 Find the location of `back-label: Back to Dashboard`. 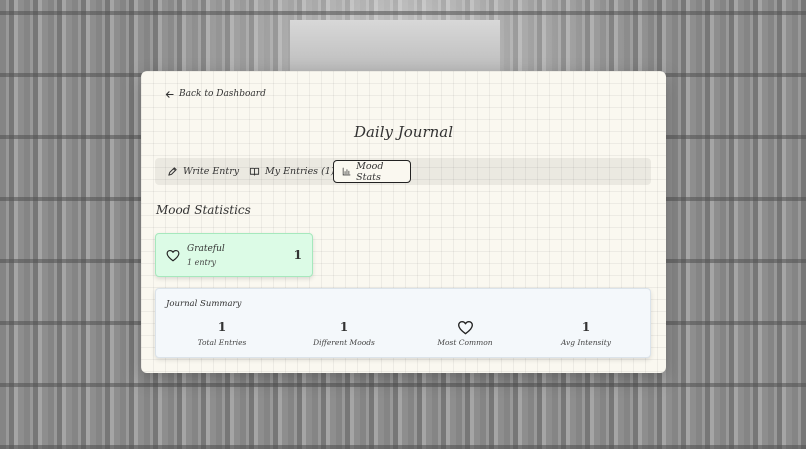

back-label: Back to Dashboard is located at coordinates (222, 94).